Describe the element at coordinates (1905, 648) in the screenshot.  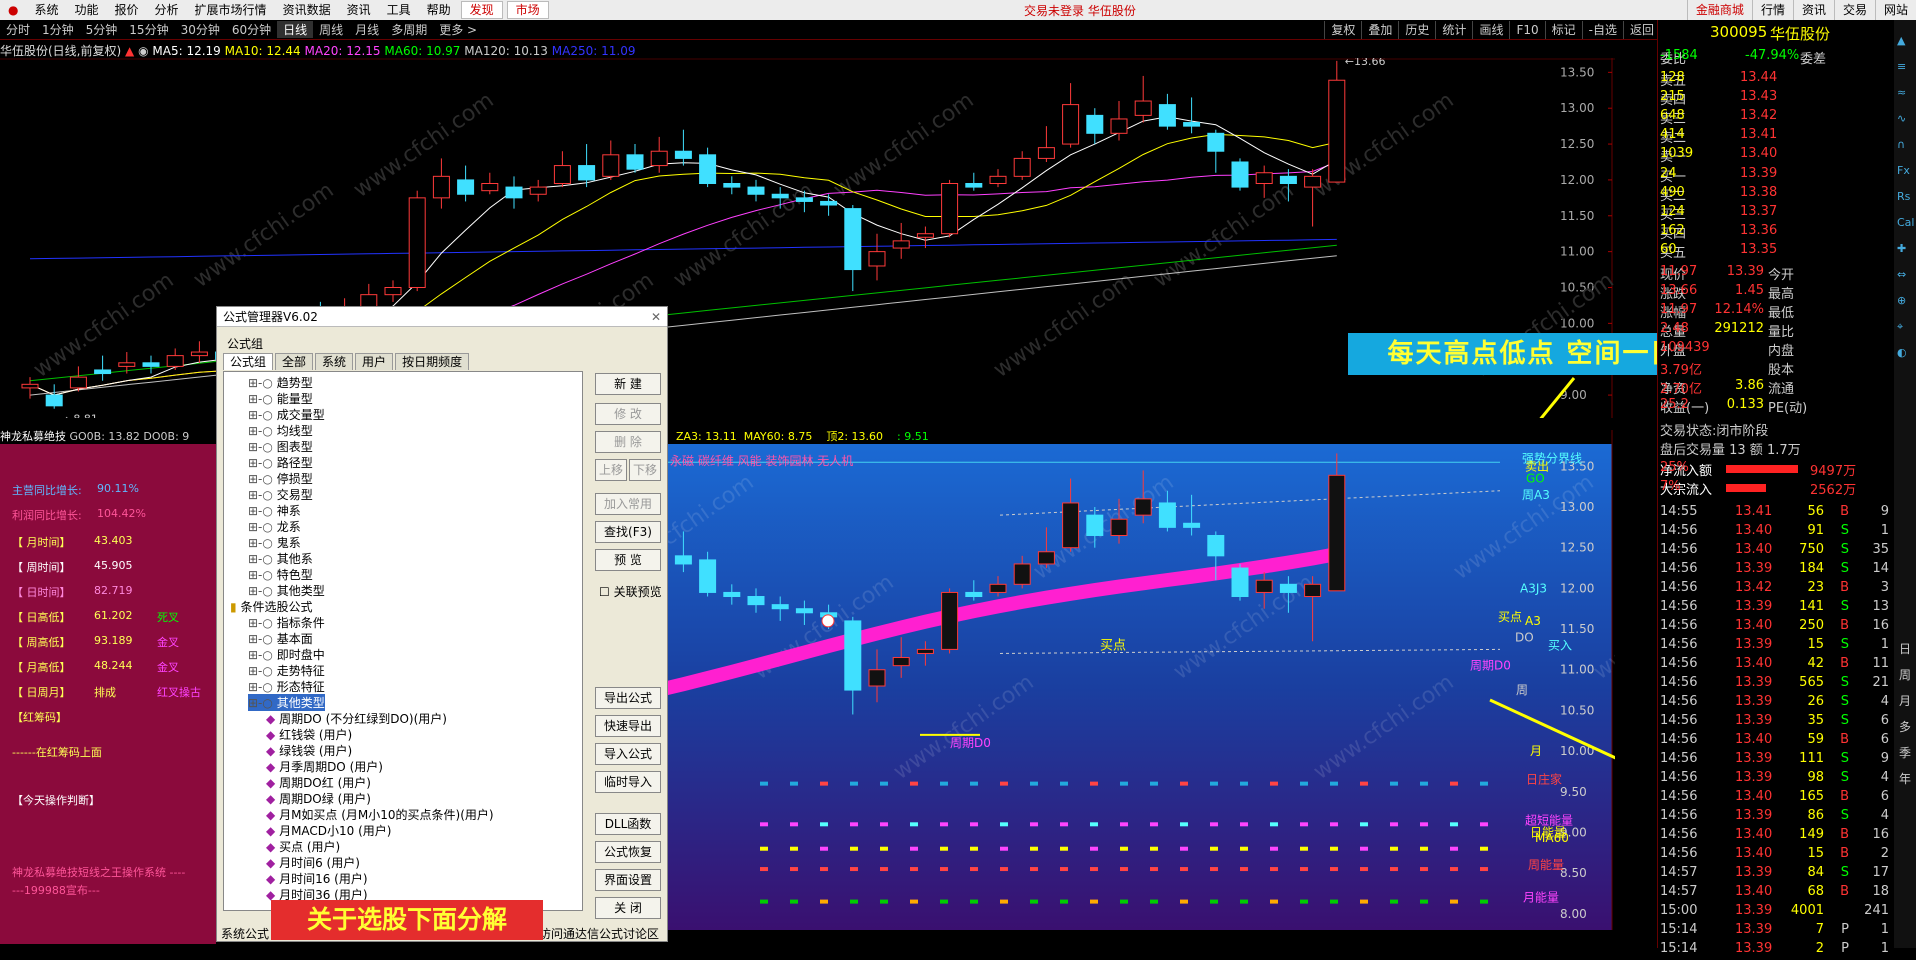
I see `side-period-tab: 日` at that location.